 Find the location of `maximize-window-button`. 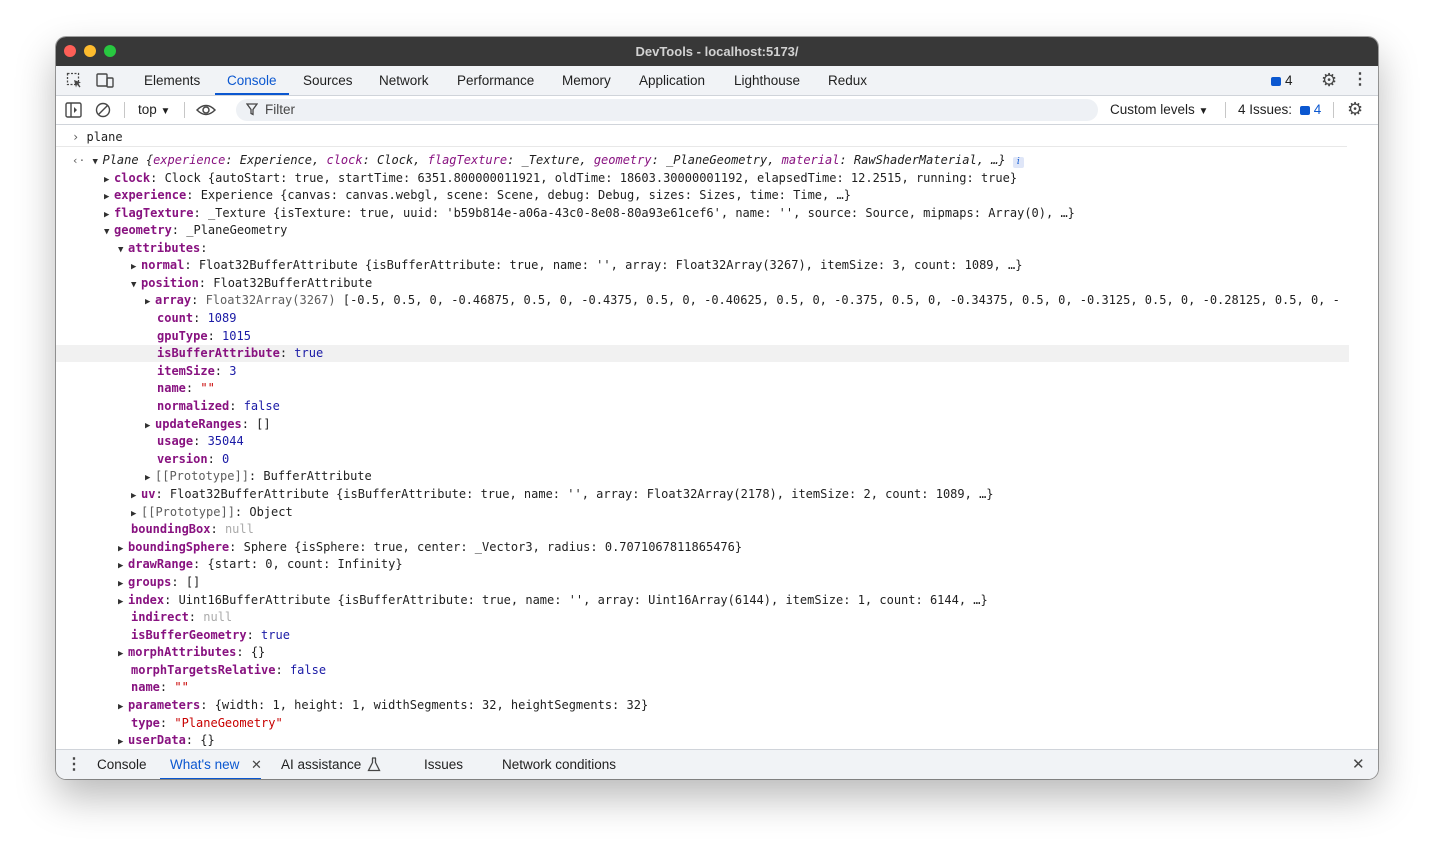

maximize-window-button is located at coordinates (110, 51).